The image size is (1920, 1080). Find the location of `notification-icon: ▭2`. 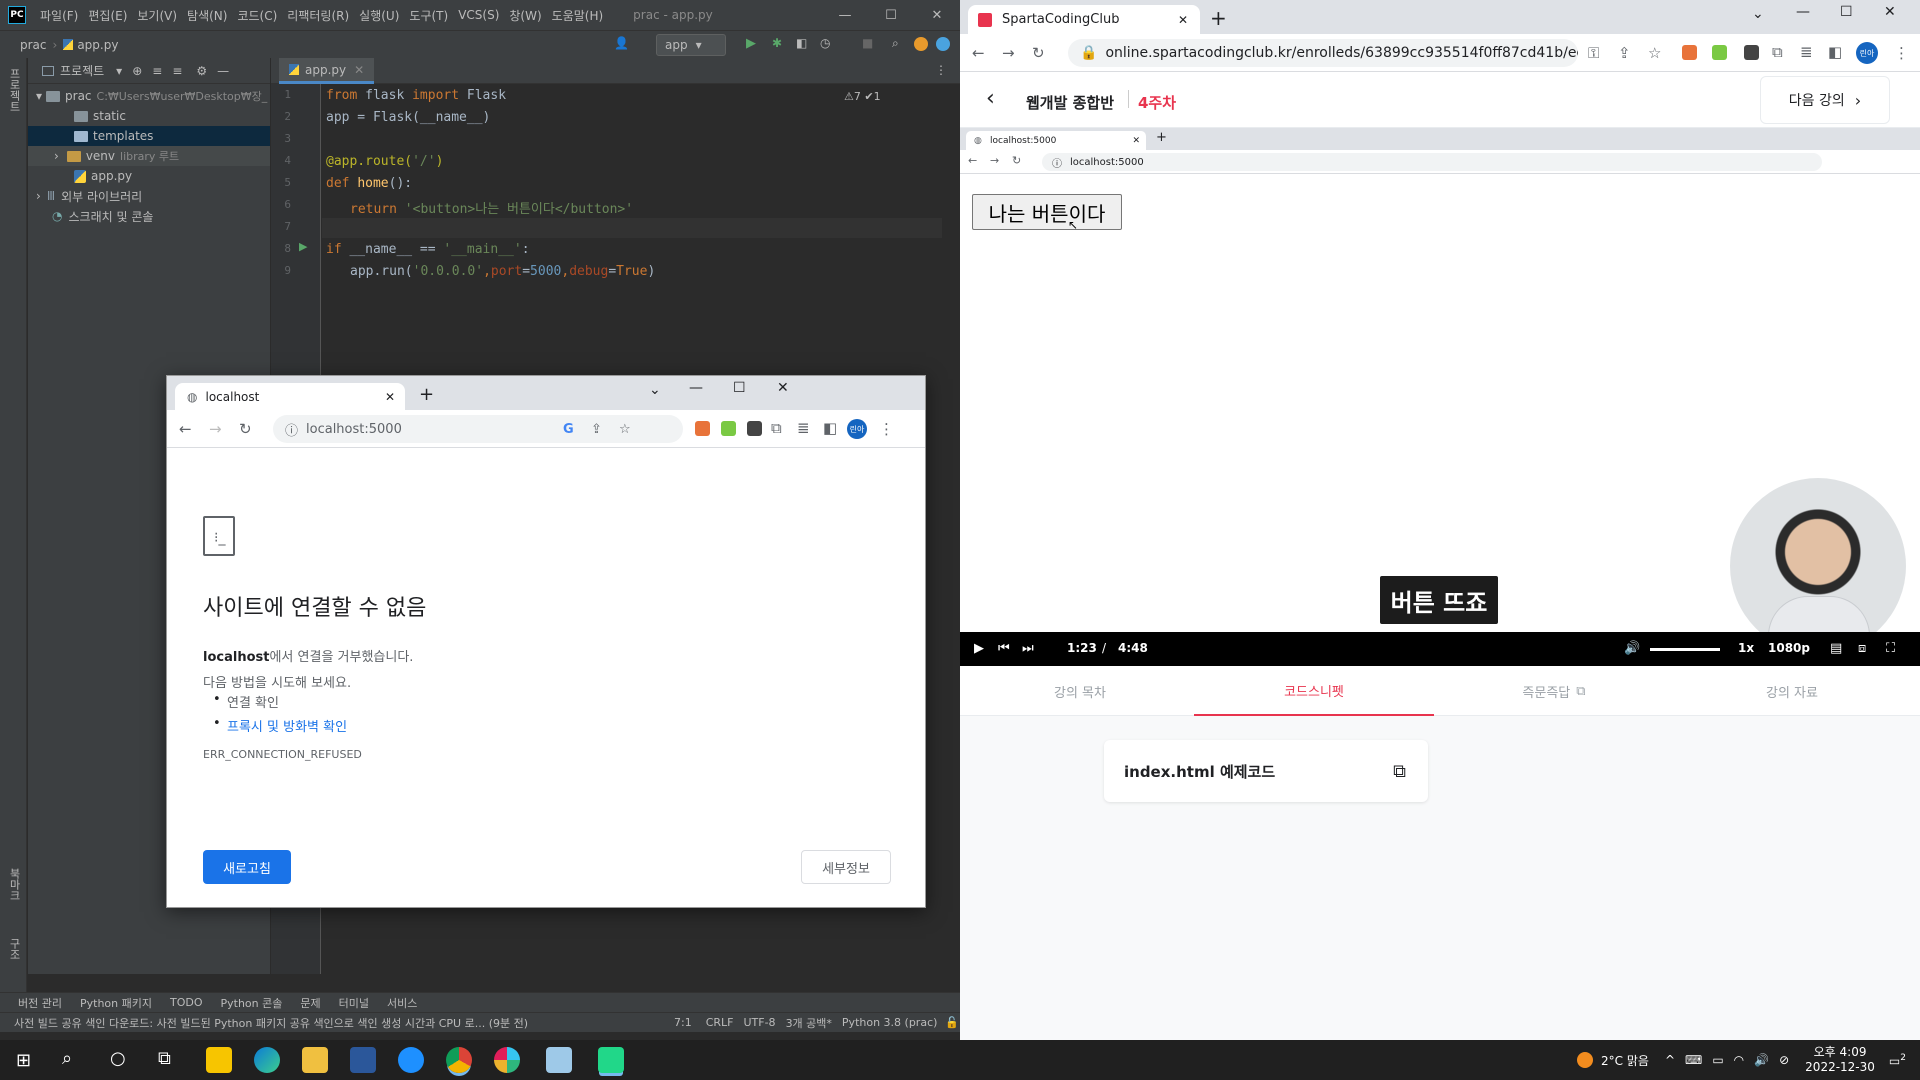

notification-icon: ▭2 is located at coordinates (1897, 1060).